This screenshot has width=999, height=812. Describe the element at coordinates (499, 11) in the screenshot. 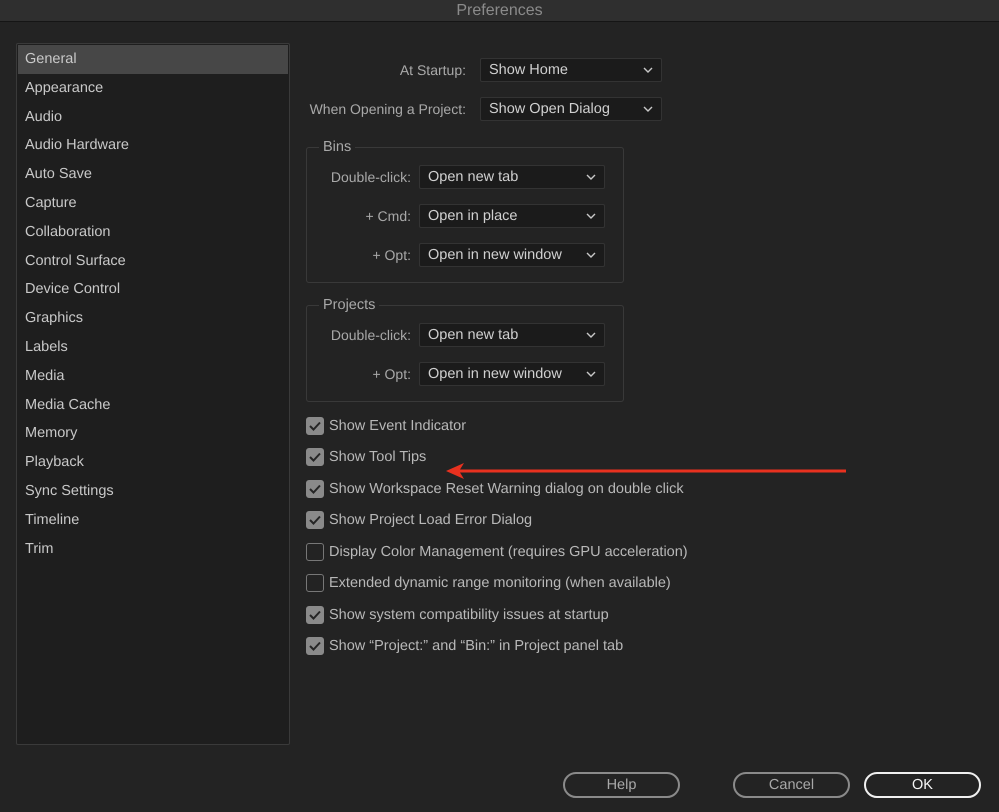

I see `window-title: Preferences` at that location.